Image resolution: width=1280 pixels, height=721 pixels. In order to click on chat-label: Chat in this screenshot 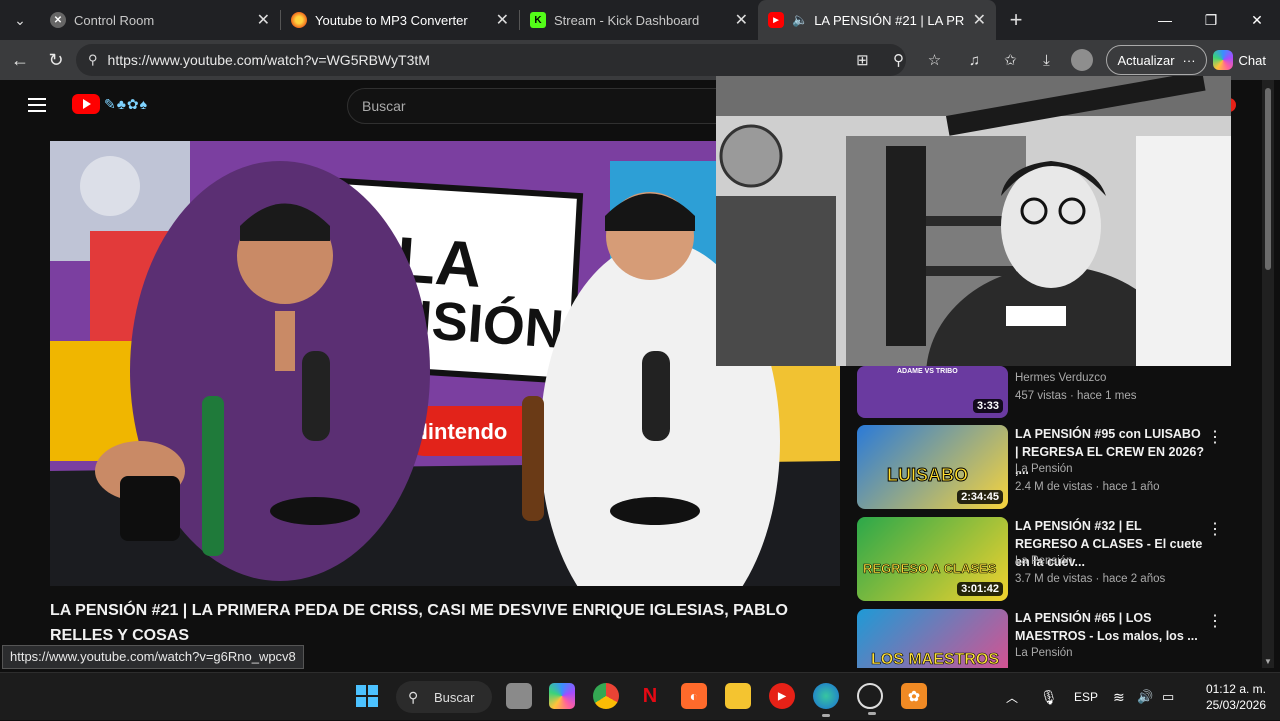, I will do `click(1252, 60)`.